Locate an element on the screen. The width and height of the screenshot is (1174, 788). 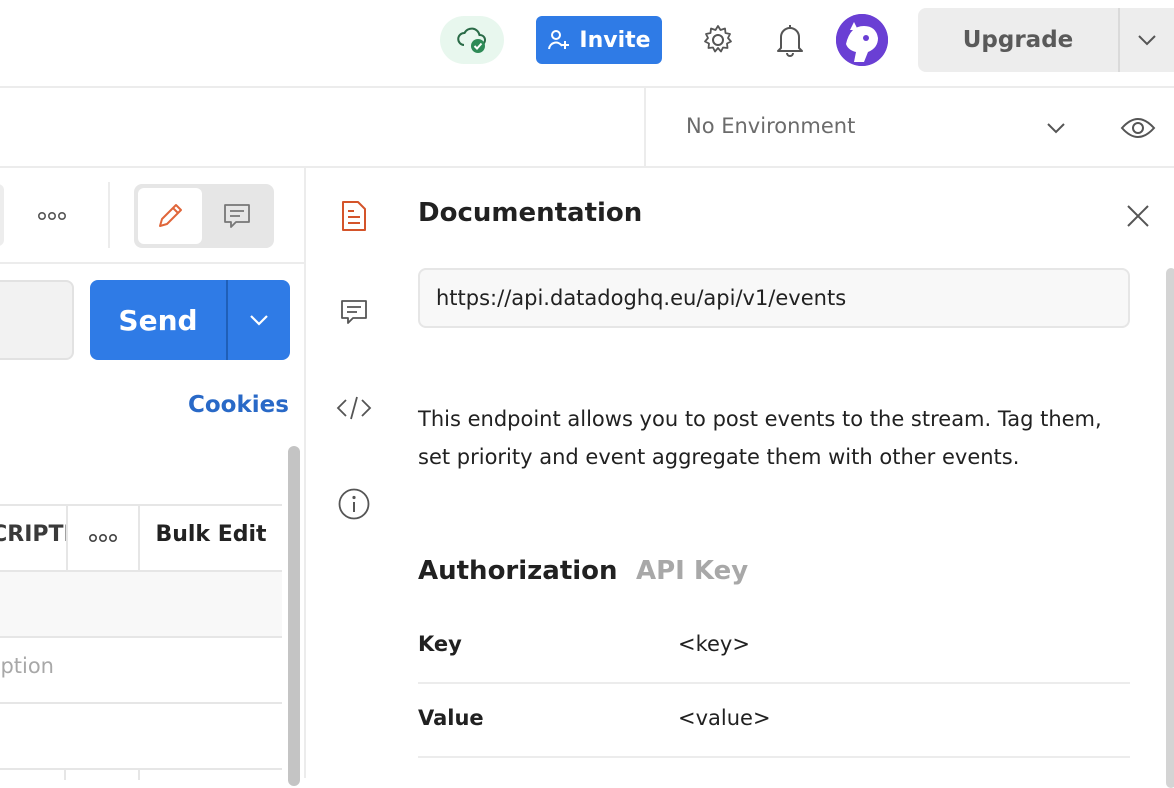
upgrade-menu-toggle is located at coordinates (1146, 40).